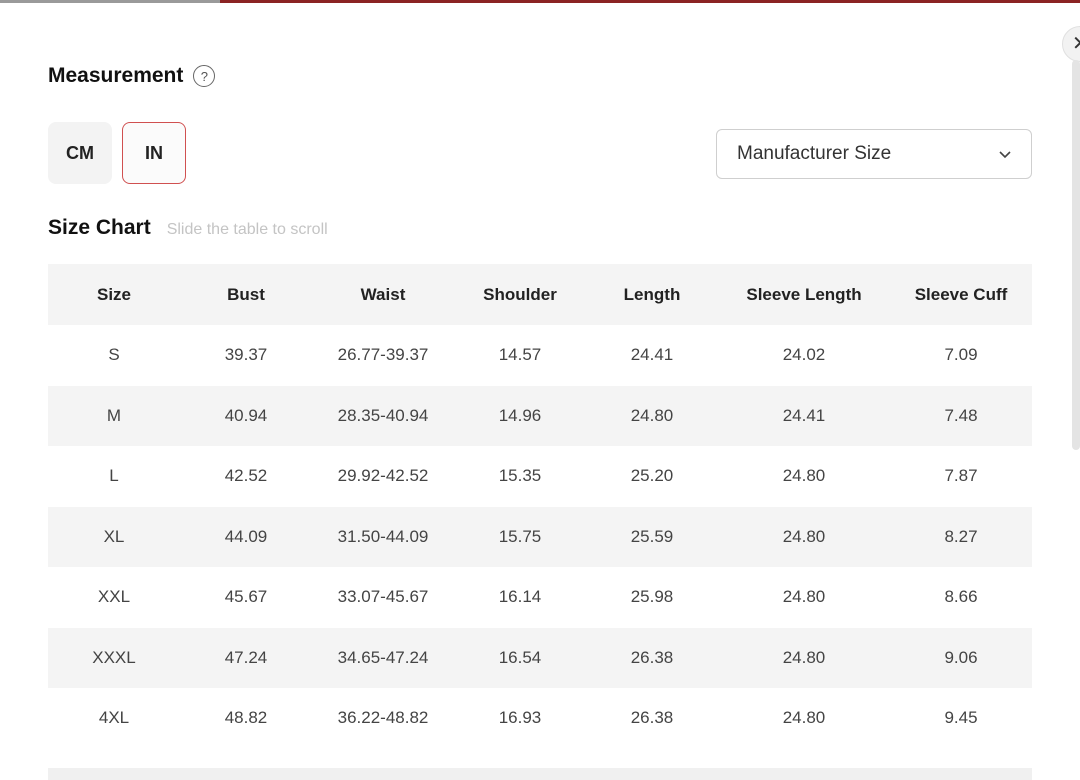 Image resolution: width=1080 pixels, height=780 pixels. Describe the element at coordinates (154, 153) in the screenshot. I see `unit-in-button: IN` at that location.